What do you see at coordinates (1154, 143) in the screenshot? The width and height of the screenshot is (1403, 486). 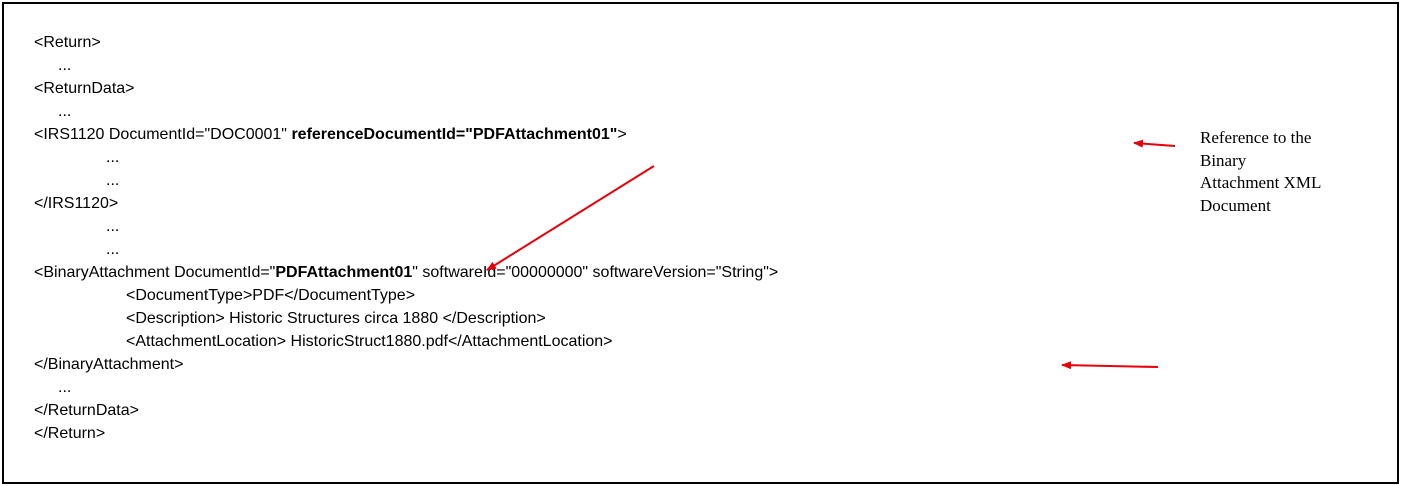 I see `arrow-to-note-reference` at bounding box center [1154, 143].